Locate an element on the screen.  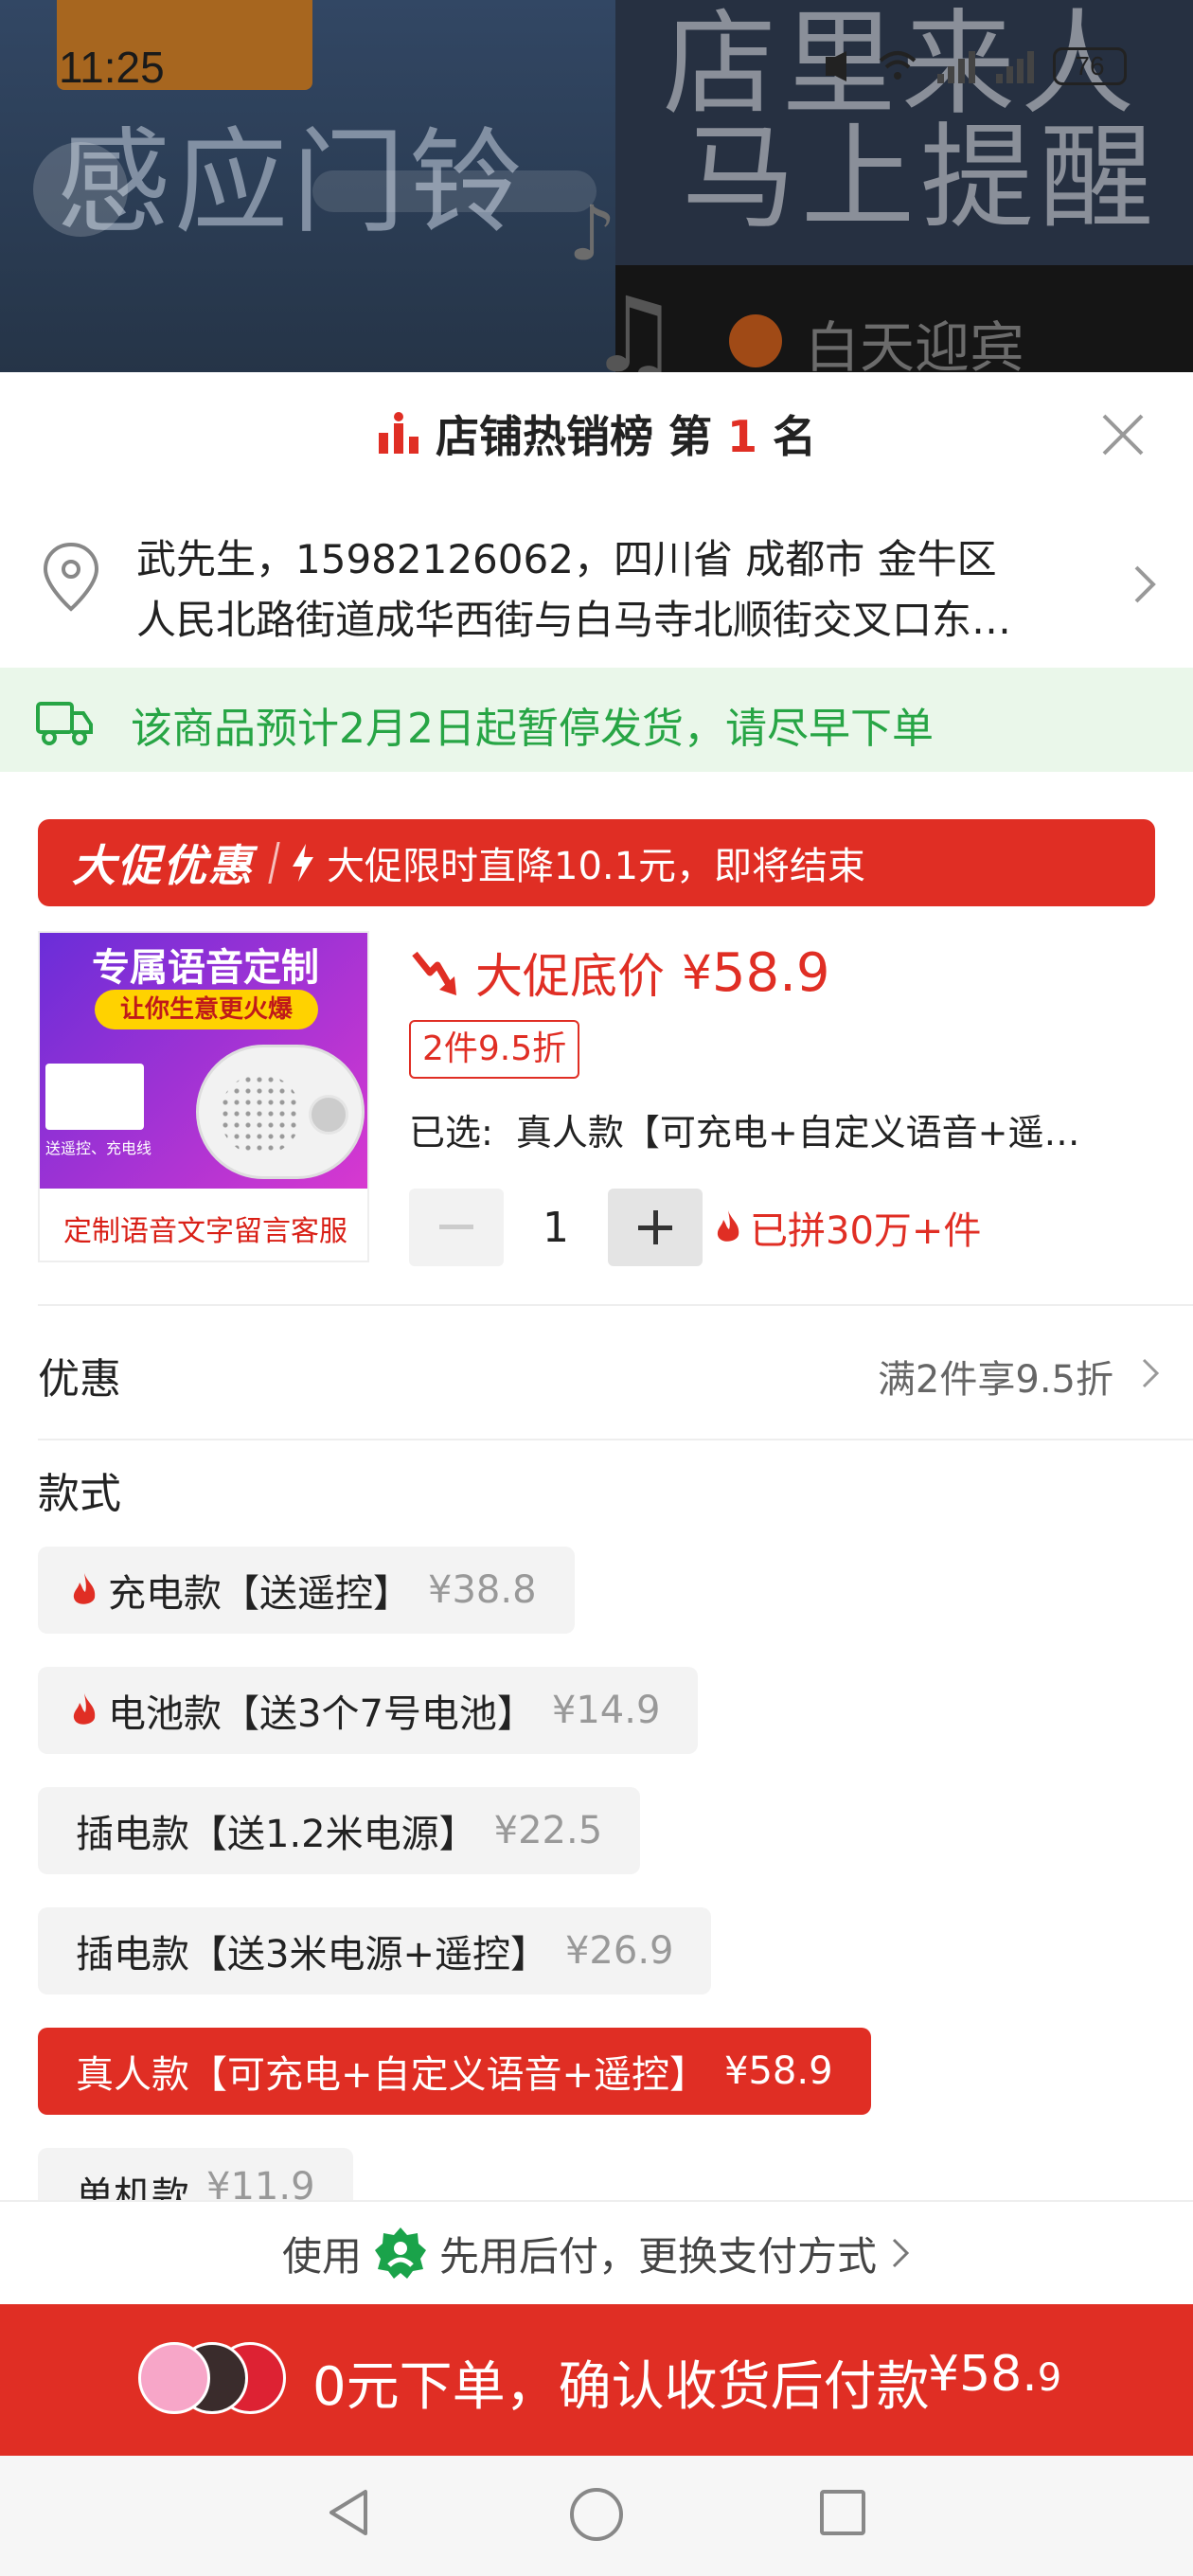
price-row: 大促底价 ¥ 58.9 is located at coordinates (619, 973).